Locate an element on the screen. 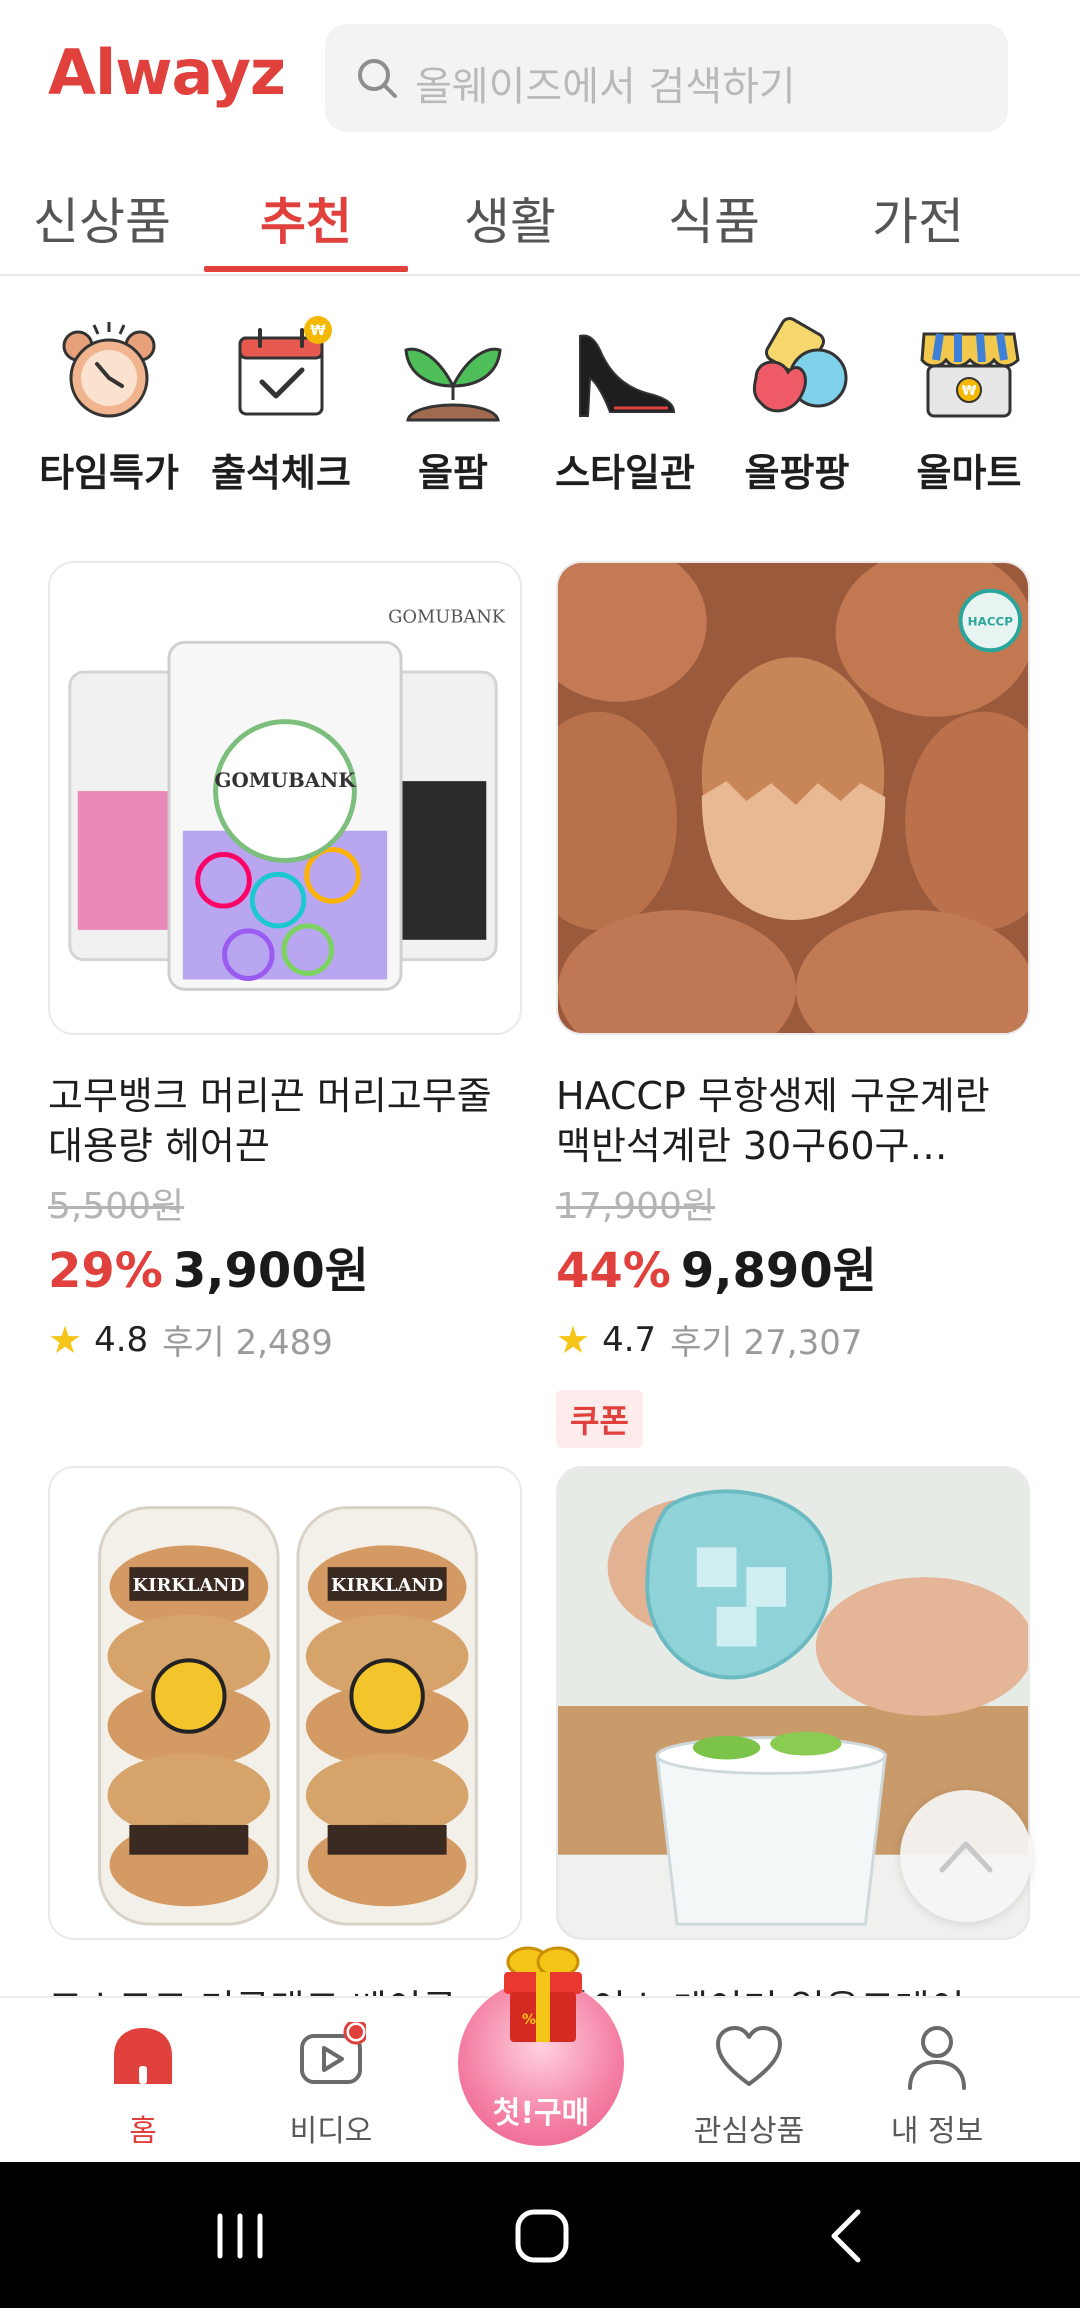 This screenshot has width=1080, height=2308. discount-rate: 29% is located at coordinates (105, 1271).